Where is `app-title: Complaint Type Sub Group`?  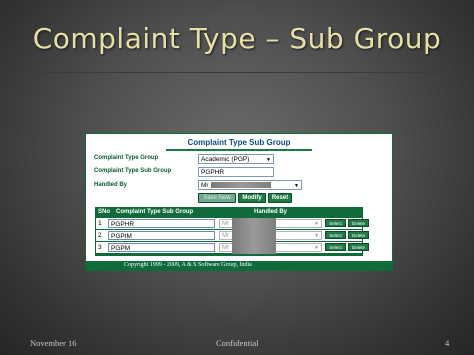 app-title: Complaint Type Sub Group is located at coordinates (239, 142).